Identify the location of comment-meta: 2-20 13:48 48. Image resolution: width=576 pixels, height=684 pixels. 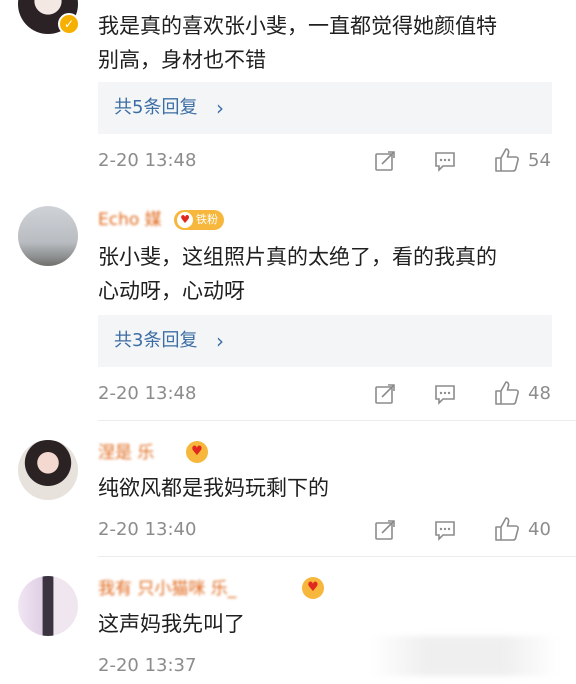
(337, 394).